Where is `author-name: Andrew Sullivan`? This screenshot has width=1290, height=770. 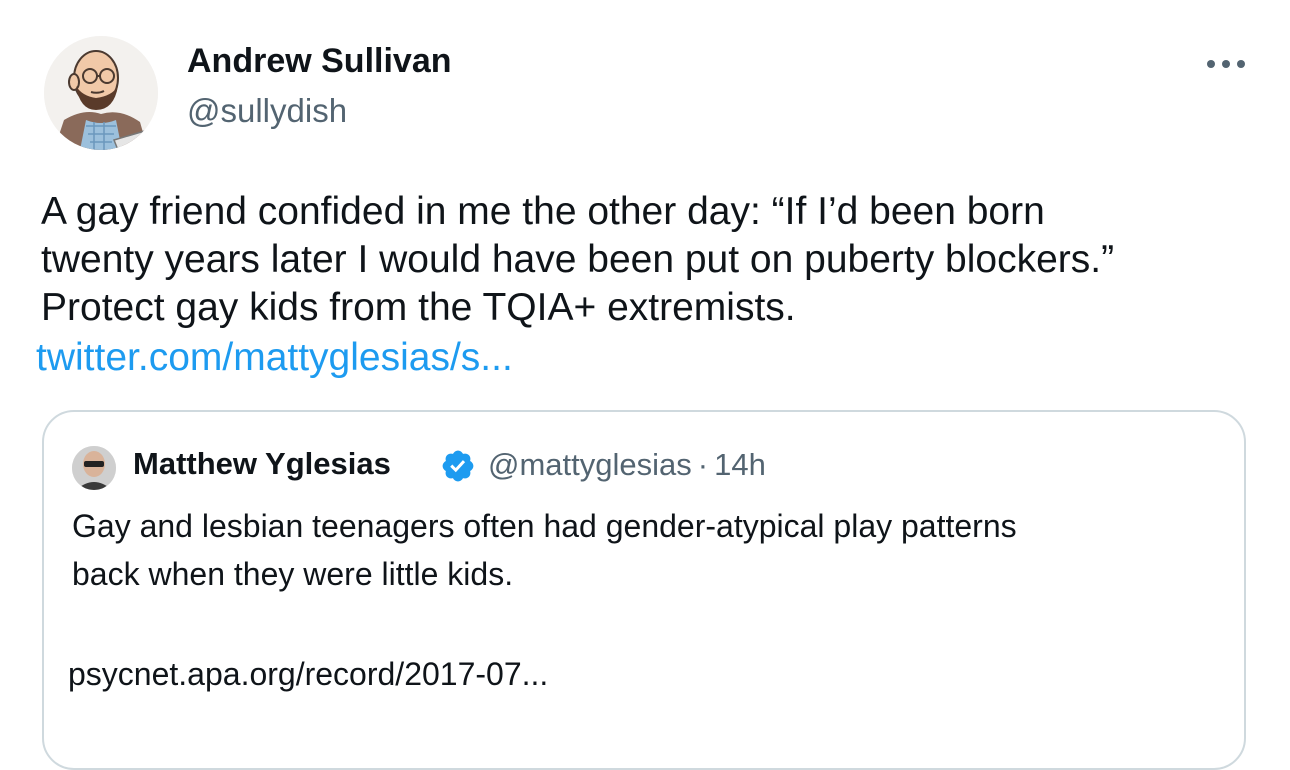
author-name: Andrew Sullivan is located at coordinates (319, 61).